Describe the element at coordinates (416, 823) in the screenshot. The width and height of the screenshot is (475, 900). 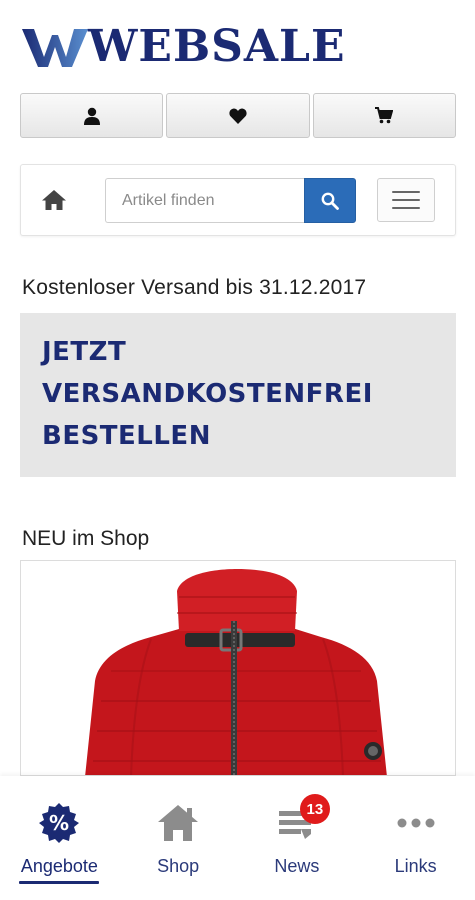
I see `more-icon` at that location.